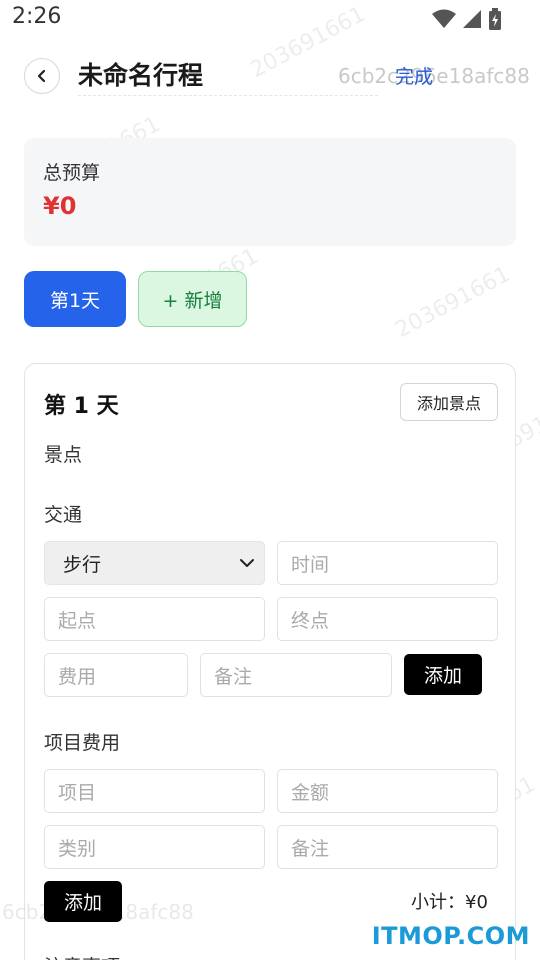 This screenshot has width=540, height=960. What do you see at coordinates (387, 791) in the screenshot?
I see `expense-amount-input: 金额` at bounding box center [387, 791].